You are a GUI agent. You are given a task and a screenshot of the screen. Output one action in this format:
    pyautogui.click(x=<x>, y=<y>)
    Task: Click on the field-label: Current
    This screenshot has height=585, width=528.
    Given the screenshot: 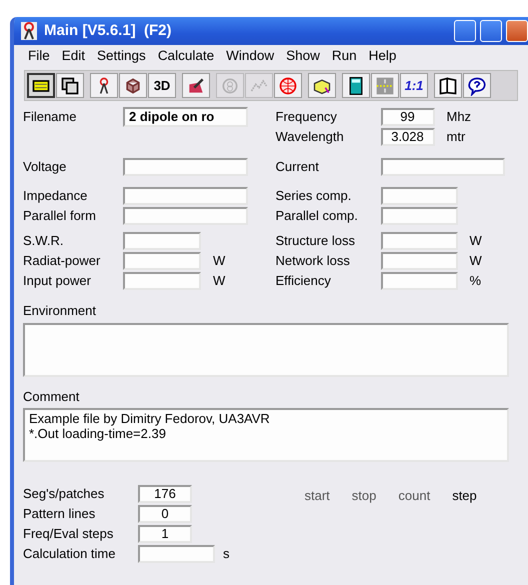 What is the action you would take?
    pyautogui.click(x=298, y=167)
    